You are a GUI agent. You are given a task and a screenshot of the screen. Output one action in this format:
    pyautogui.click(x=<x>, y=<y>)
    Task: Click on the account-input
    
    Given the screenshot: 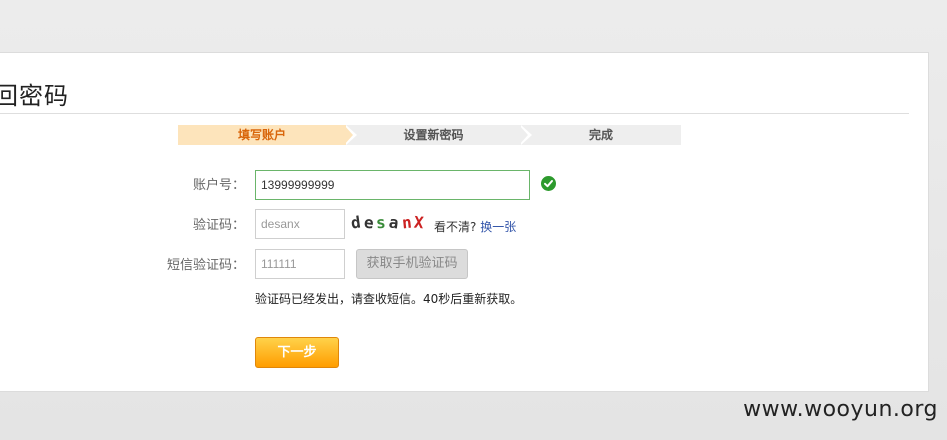 What is the action you would take?
    pyautogui.click(x=392, y=185)
    